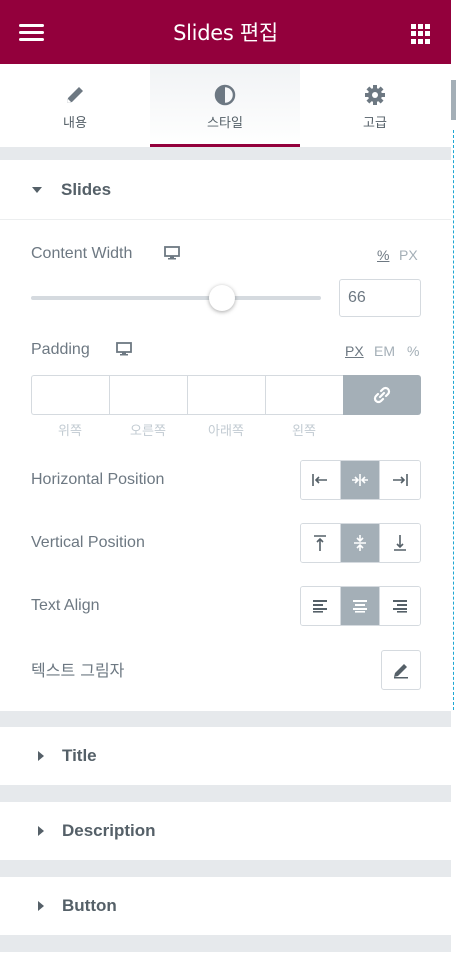 The height and width of the screenshot is (965, 456). I want to click on panel-tabs: 내용 스타일 고급, so click(225, 105).